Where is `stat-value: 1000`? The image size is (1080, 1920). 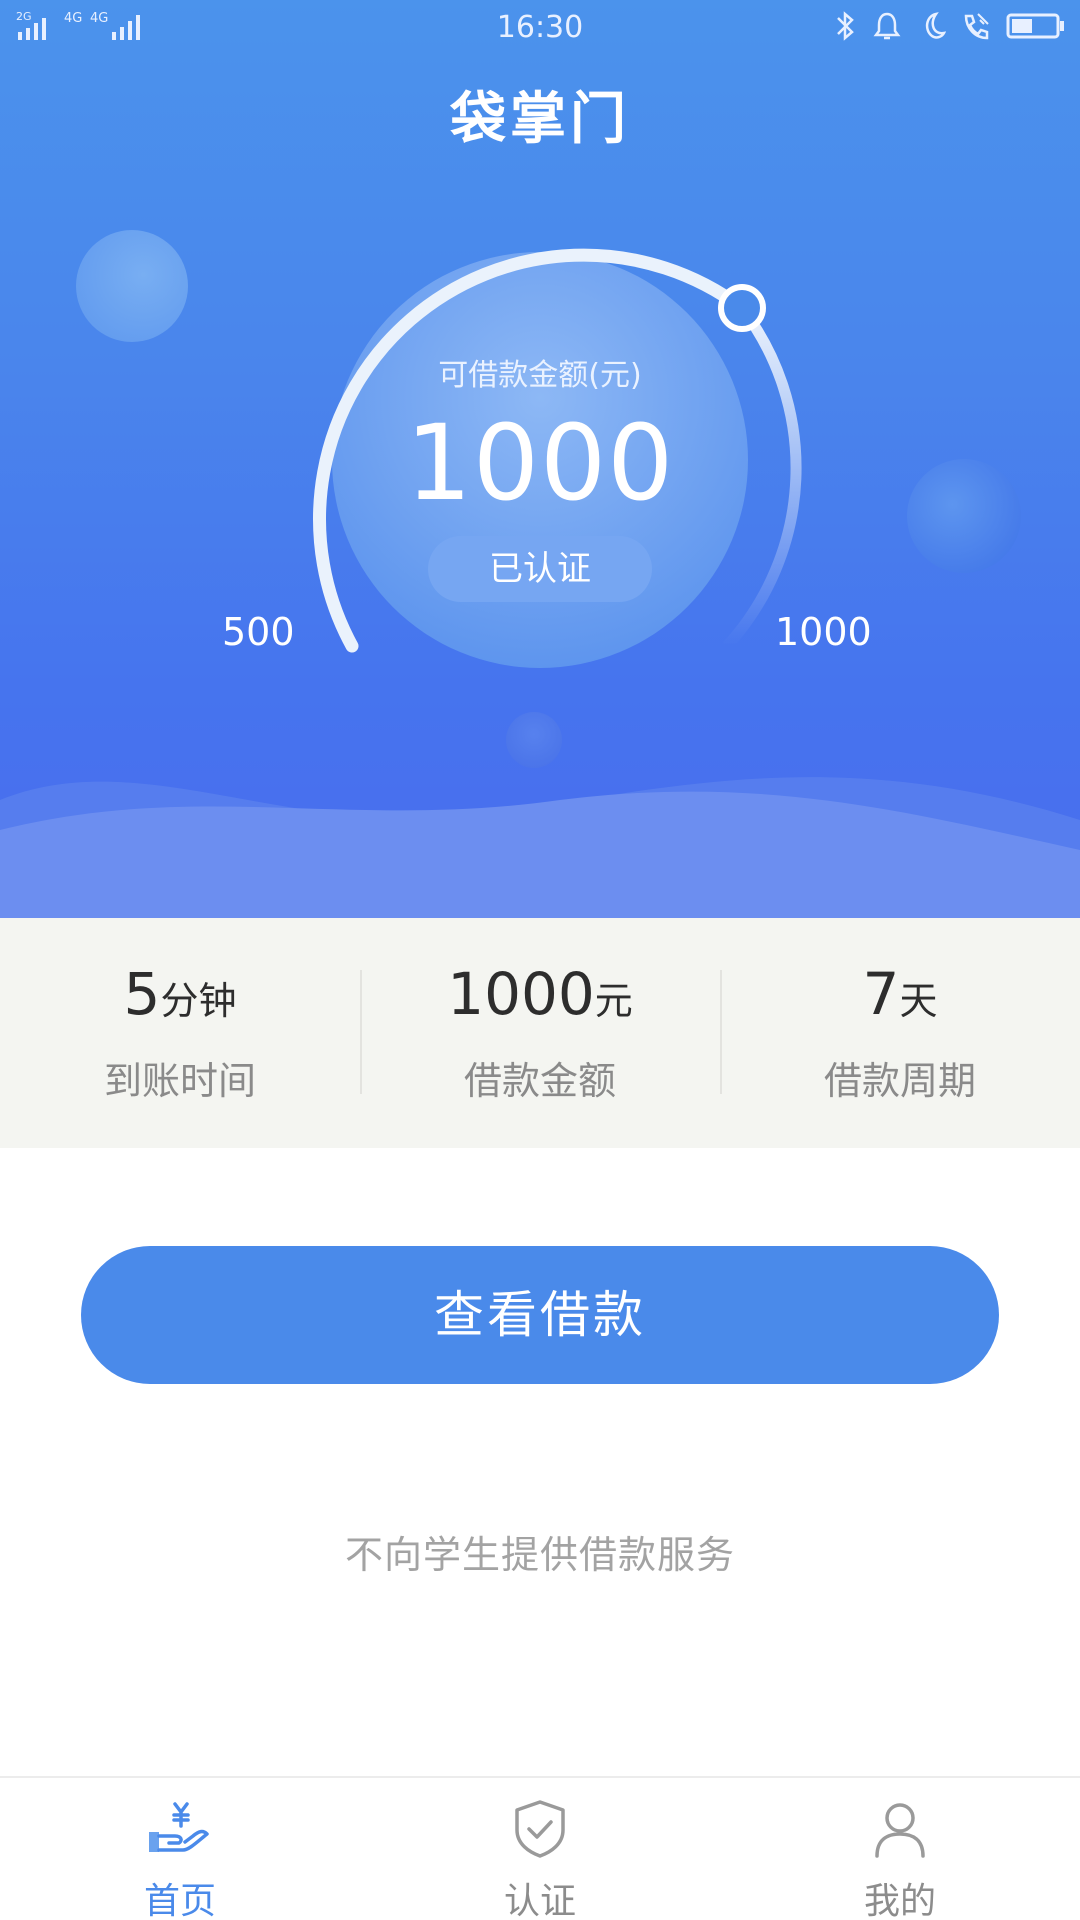 stat-value: 1000 is located at coordinates (521, 994).